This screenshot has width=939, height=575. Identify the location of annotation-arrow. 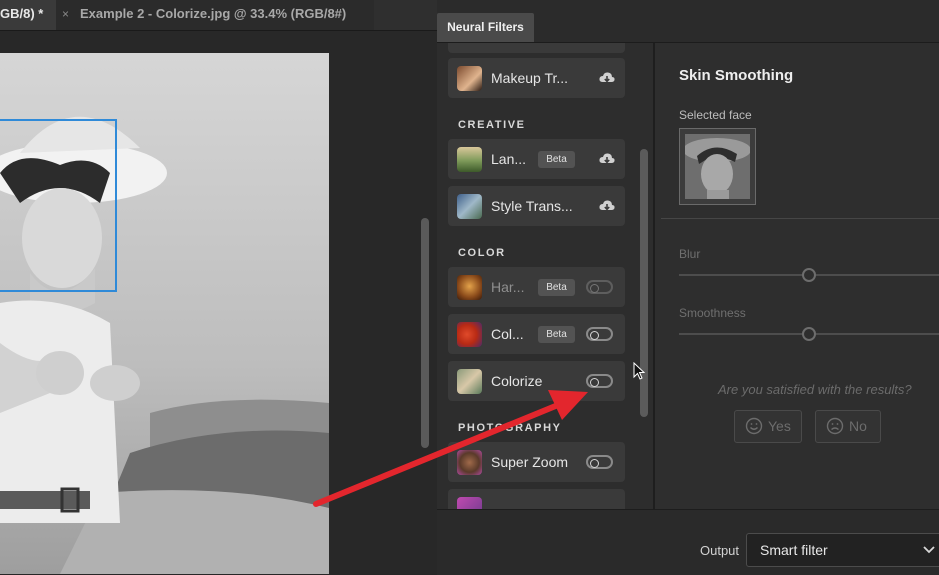
(450, 448).